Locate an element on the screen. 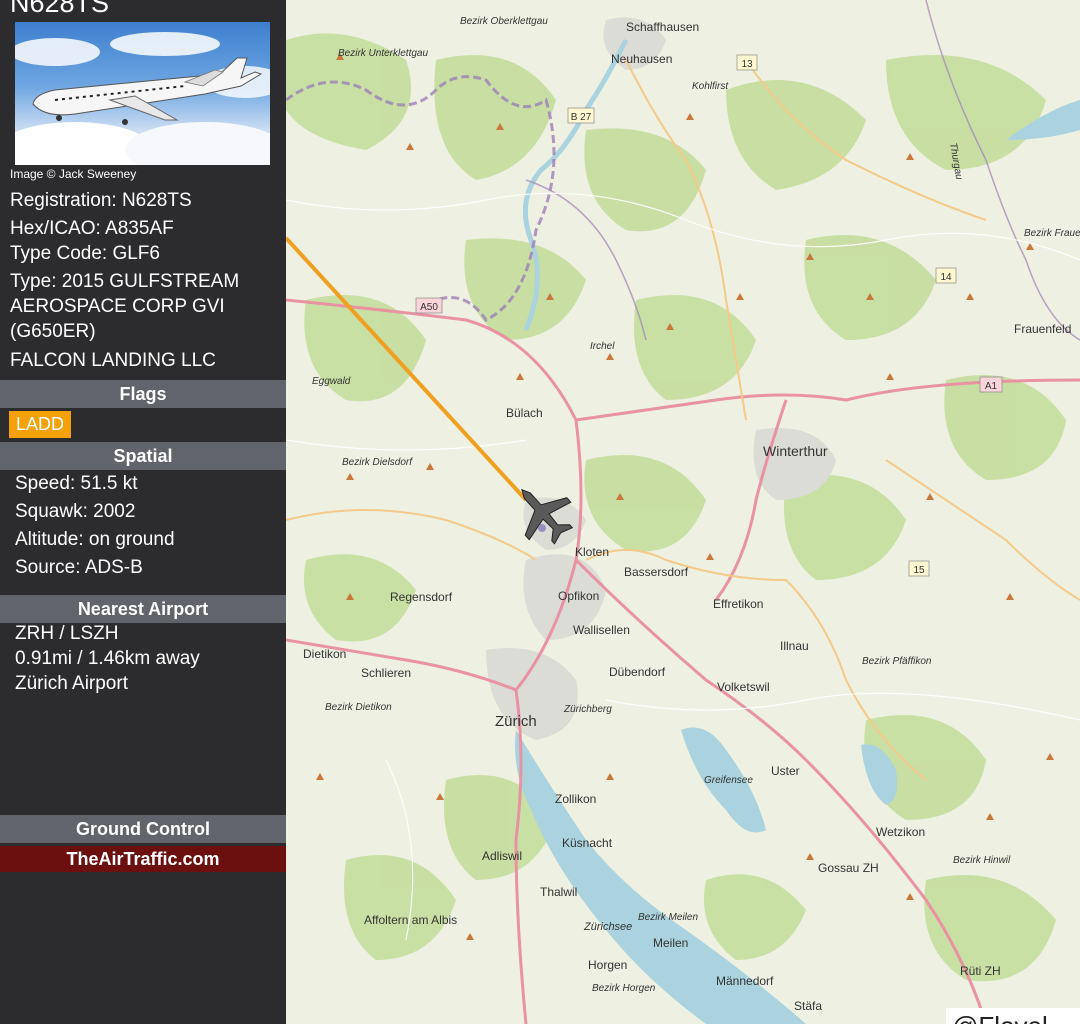  place-label: Männedorf is located at coordinates (745, 981).